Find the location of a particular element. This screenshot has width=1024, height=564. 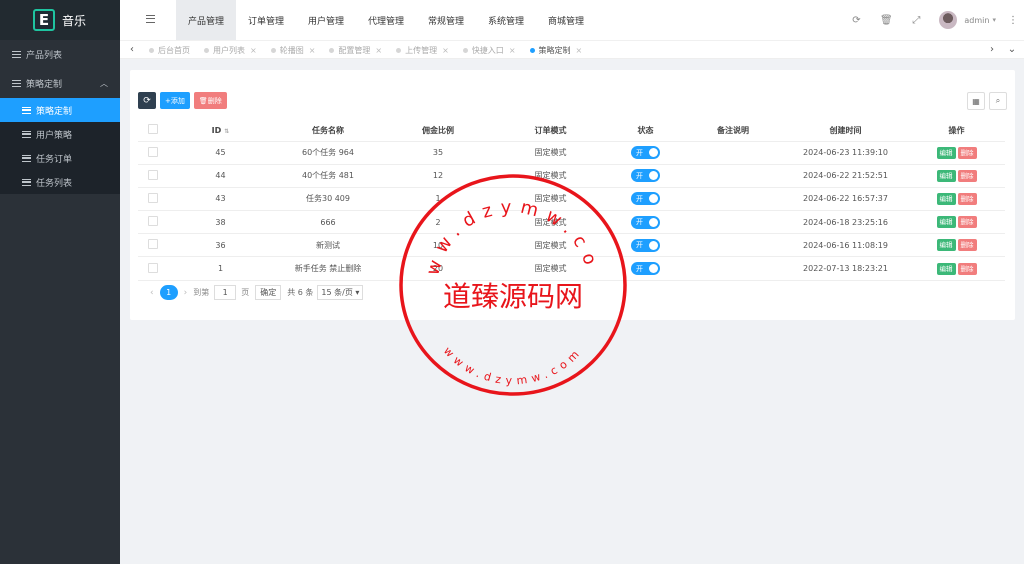

cell-actions: 编辑 删除 is located at coordinates (956, 245).